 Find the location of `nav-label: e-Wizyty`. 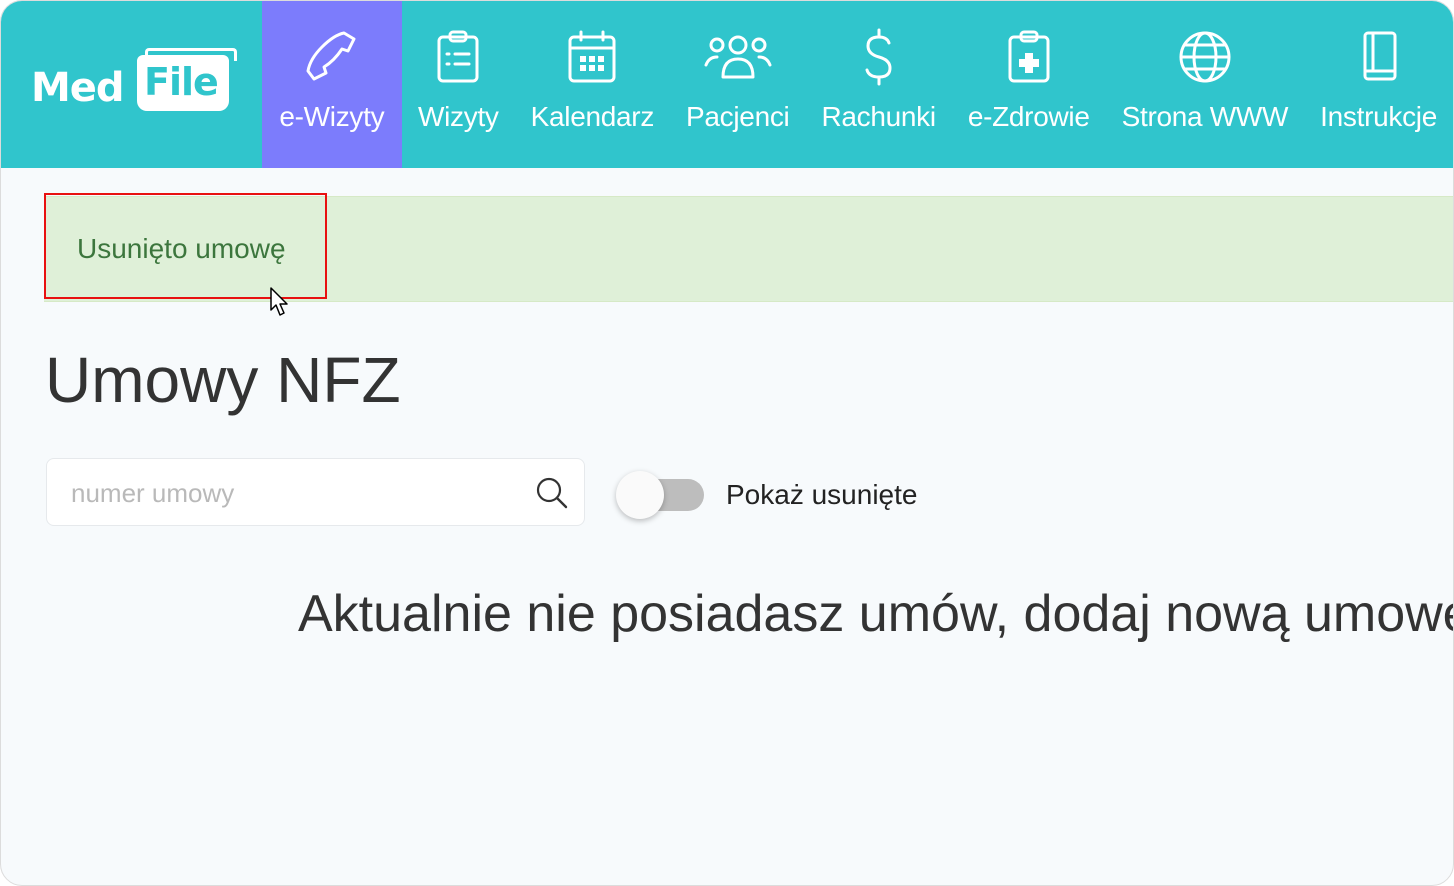

nav-label: e-Wizyty is located at coordinates (332, 116).